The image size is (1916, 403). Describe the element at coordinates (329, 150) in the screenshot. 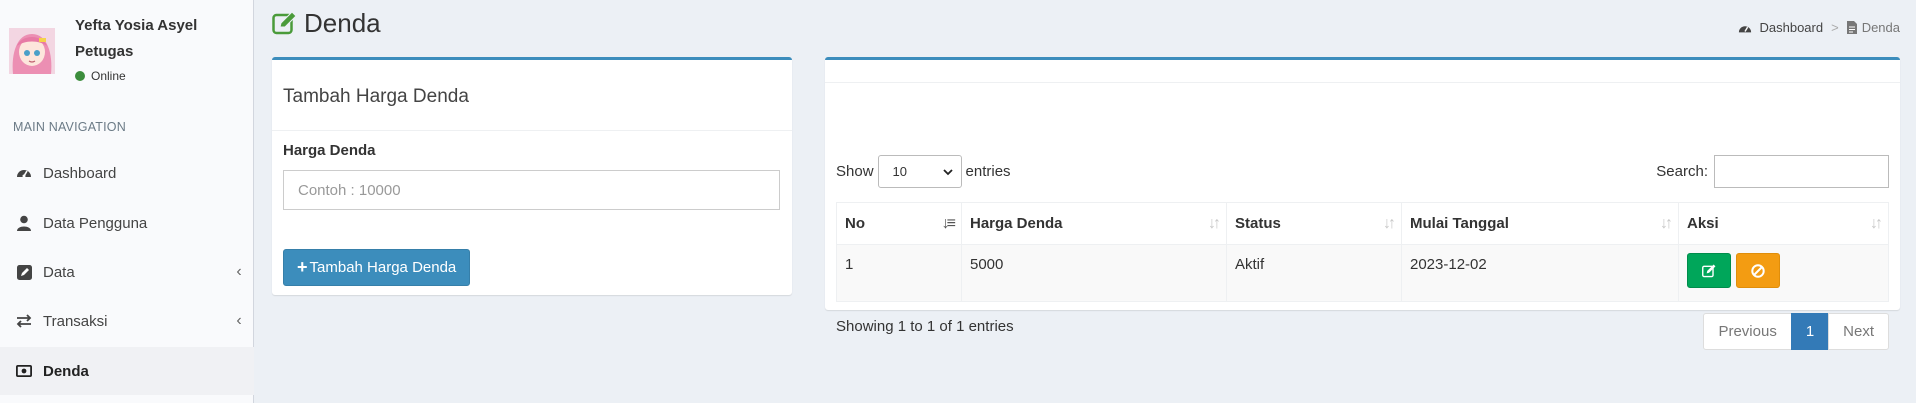

I see `harga-denda-label: Harga Denda` at that location.